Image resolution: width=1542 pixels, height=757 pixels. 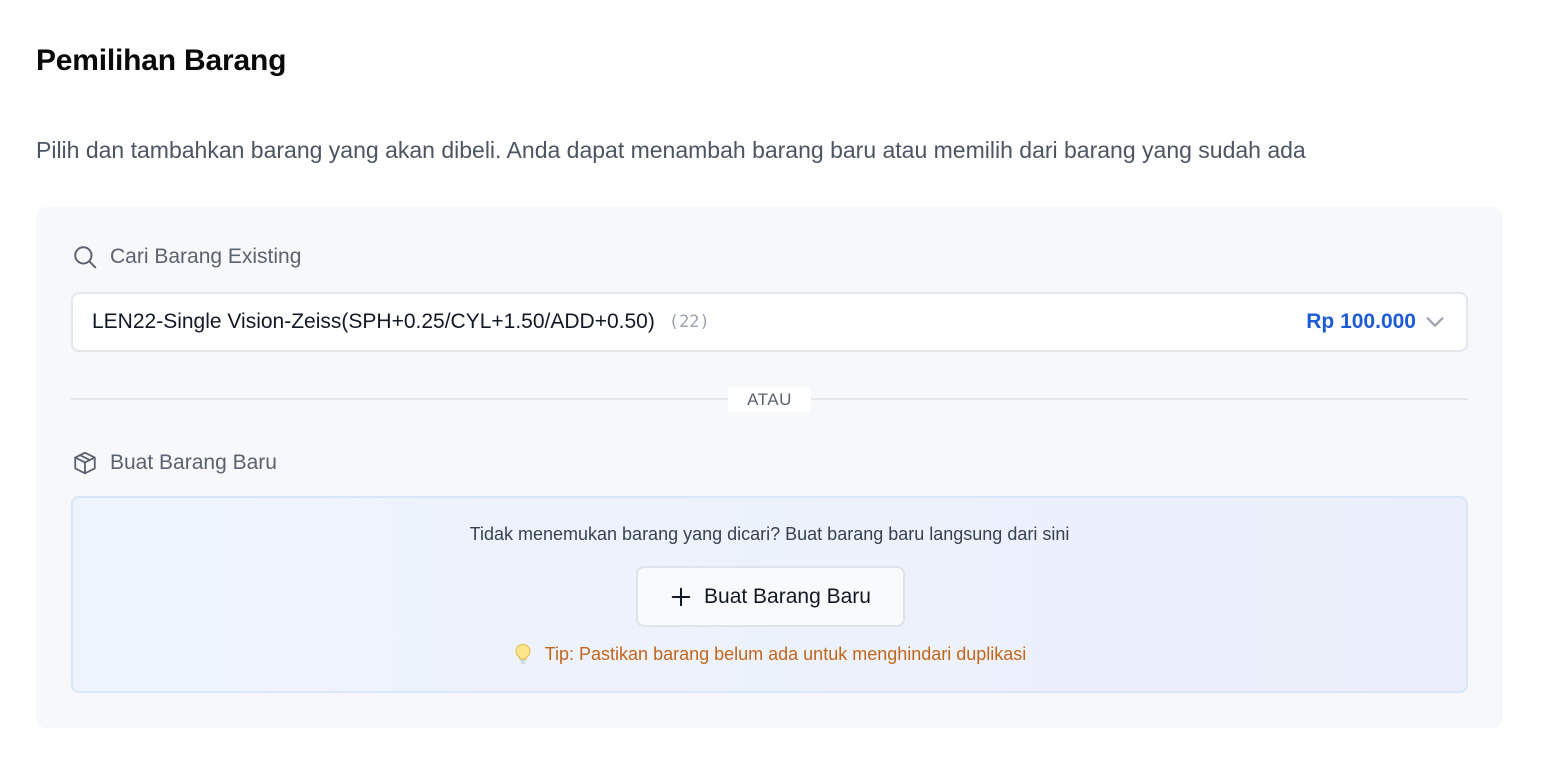 What do you see at coordinates (85, 463) in the screenshot?
I see `box-icon` at bounding box center [85, 463].